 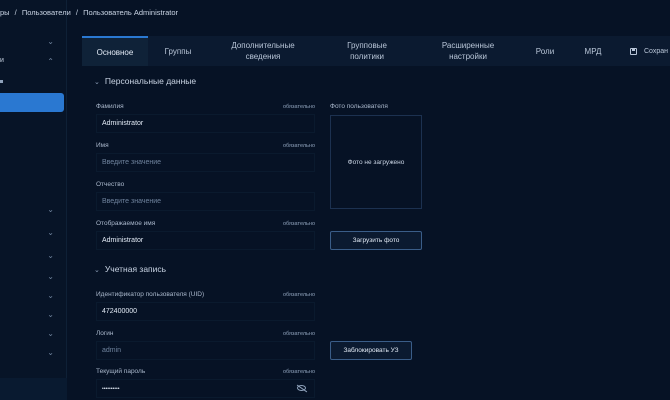 I want to click on patronymic-field: Введите значение, so click(x=205, y=201).